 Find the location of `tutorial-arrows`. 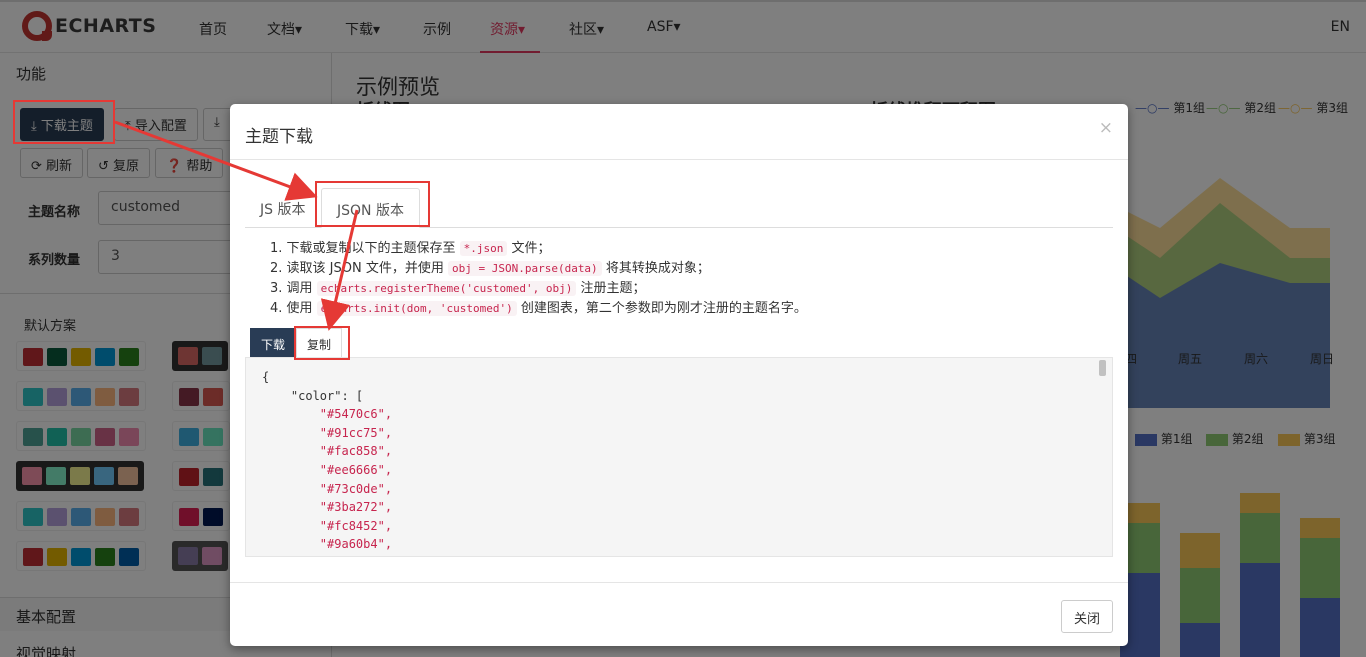

tutorial-arrows is located at coordinates (236, 225).